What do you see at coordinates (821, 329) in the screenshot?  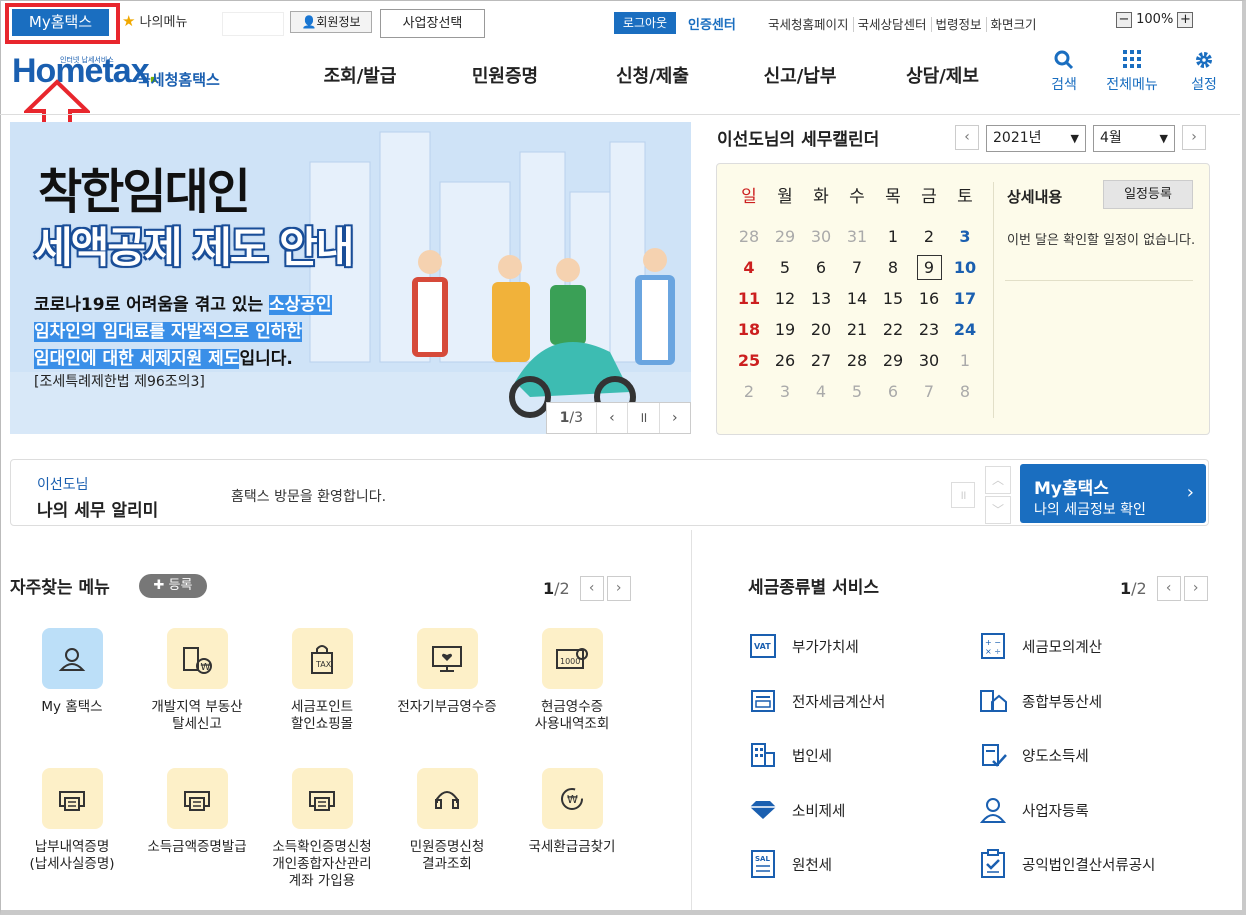 I see `calendar-day: 20` at bounding box center [821, 329].